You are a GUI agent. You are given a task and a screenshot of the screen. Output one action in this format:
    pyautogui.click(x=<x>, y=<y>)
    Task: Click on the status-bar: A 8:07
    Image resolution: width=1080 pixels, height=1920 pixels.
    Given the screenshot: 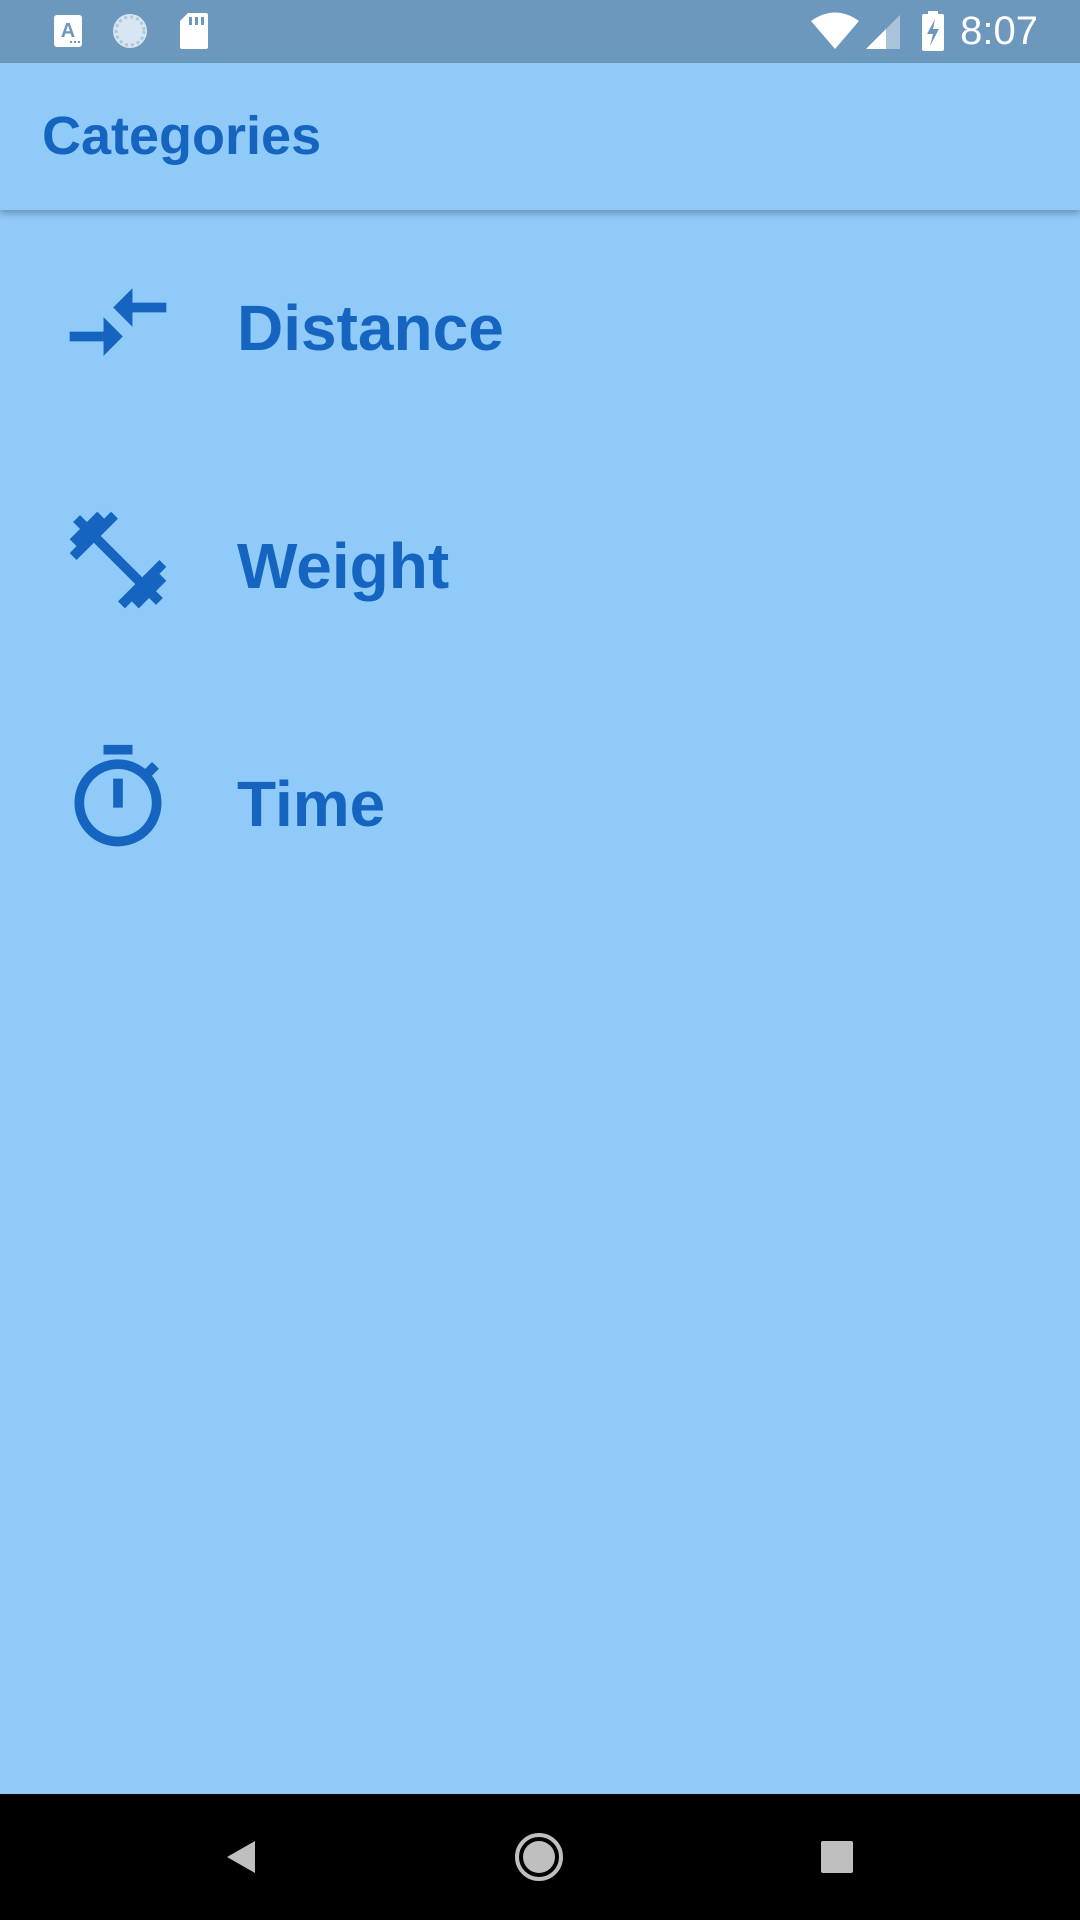 What is the action you would take?
    pyautogui.click(x=540, y=31)
    